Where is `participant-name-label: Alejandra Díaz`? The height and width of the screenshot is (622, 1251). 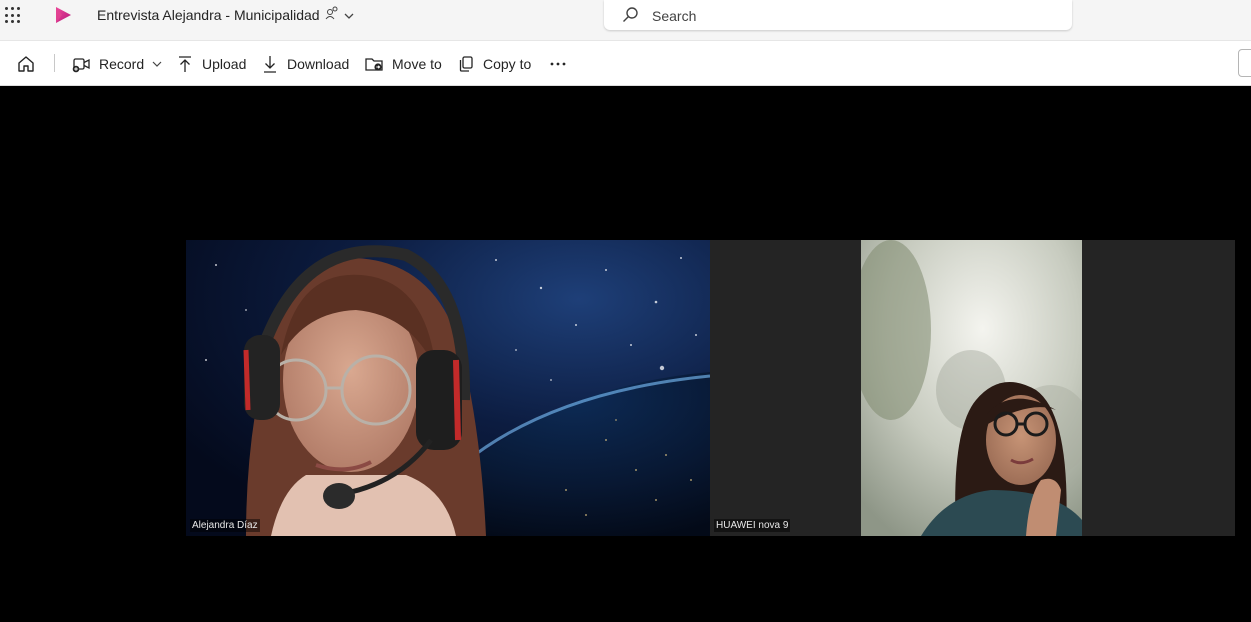
participant-name-label: Alejandra Díaz is located at coordinates (225, 525).